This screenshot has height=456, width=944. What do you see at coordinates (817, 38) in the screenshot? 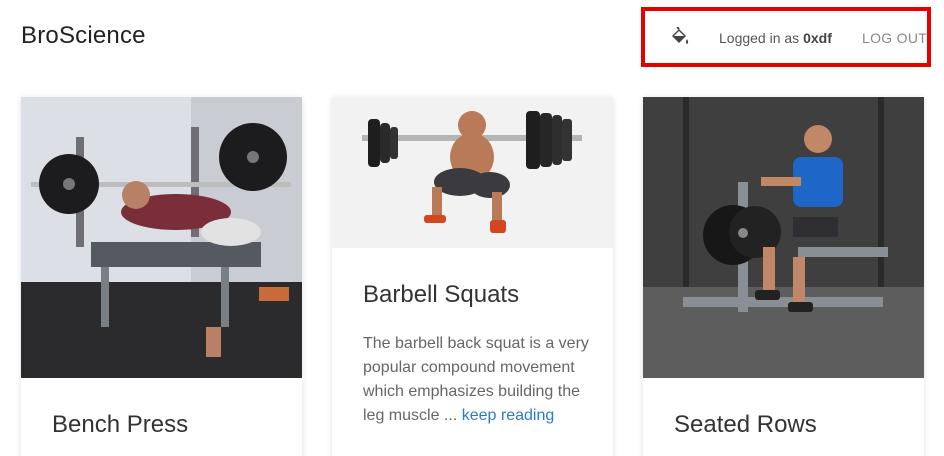
I see `username: 0xdf` at bounding box center [817, 38].